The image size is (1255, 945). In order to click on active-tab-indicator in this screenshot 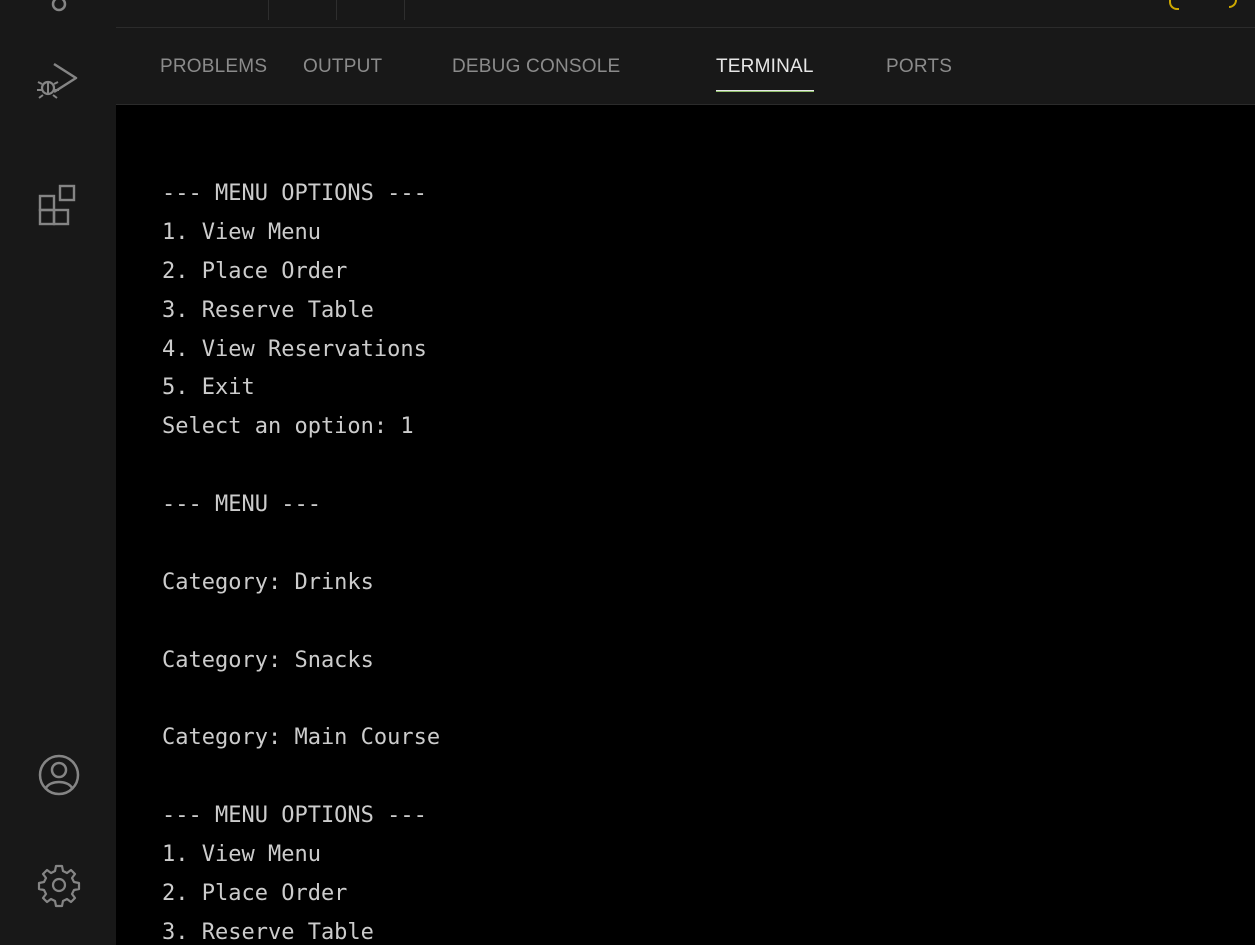, I will do `click(765, 91)`.